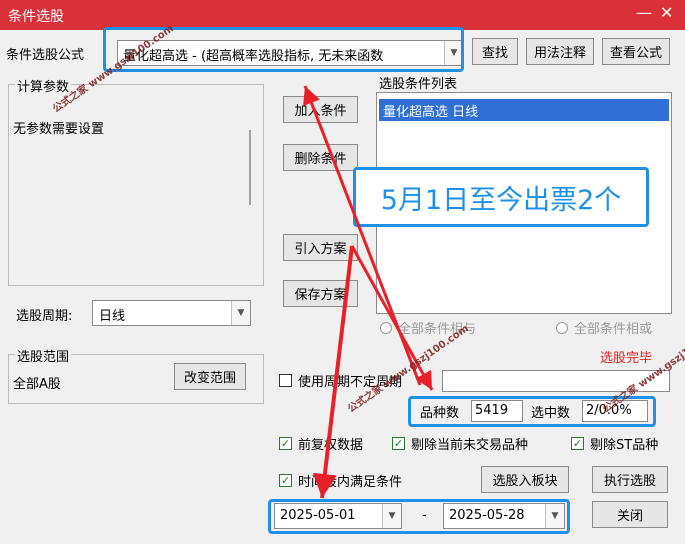 The image size is (685, 544). What do you see at coordinates (630, 514) in the screenshot?
I see `close-button: 关闭` at bounding box center [630, 514].